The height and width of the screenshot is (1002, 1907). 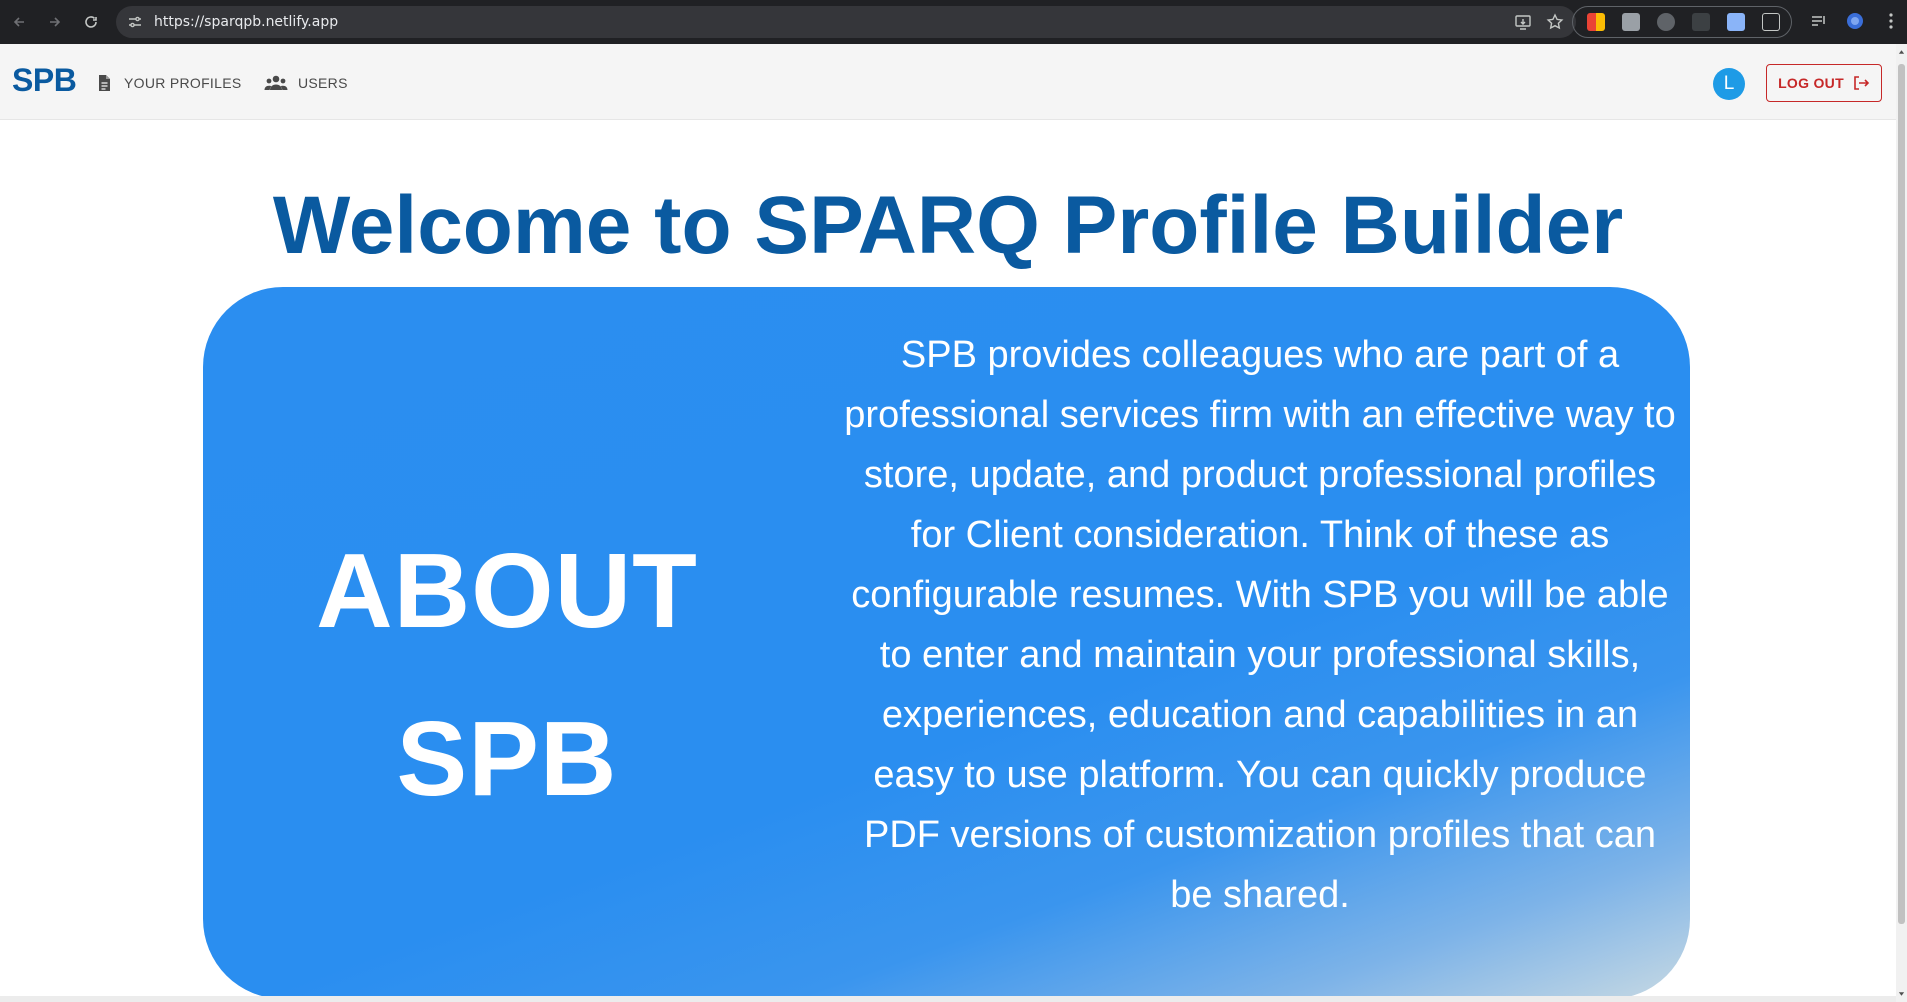 I want to click on extensions-group, so click(x=1682, y=22).